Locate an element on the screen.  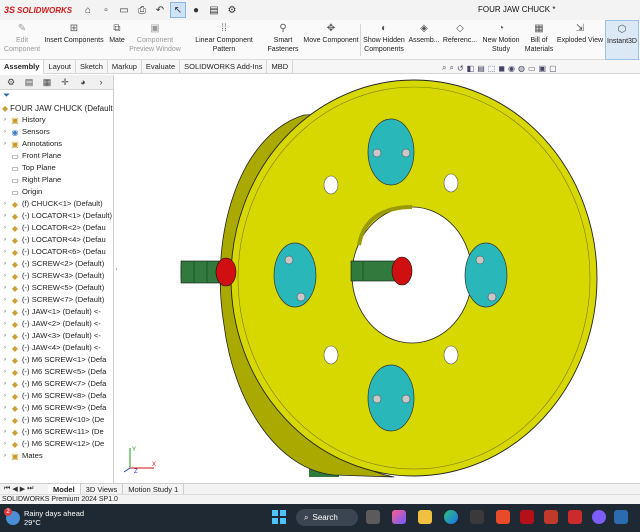
first-tab-icon: ⏮ is located at coordinates (7, 489).